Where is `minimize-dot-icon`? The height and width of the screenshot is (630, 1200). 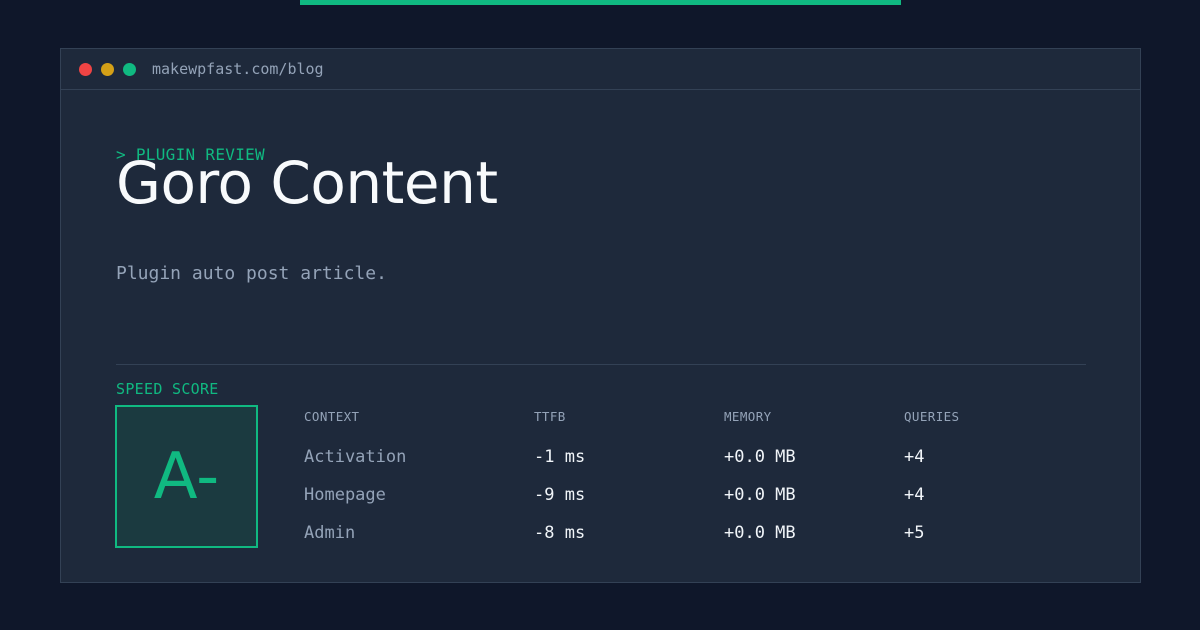
minimize-dot-icon is located at coordinates (107, 69).